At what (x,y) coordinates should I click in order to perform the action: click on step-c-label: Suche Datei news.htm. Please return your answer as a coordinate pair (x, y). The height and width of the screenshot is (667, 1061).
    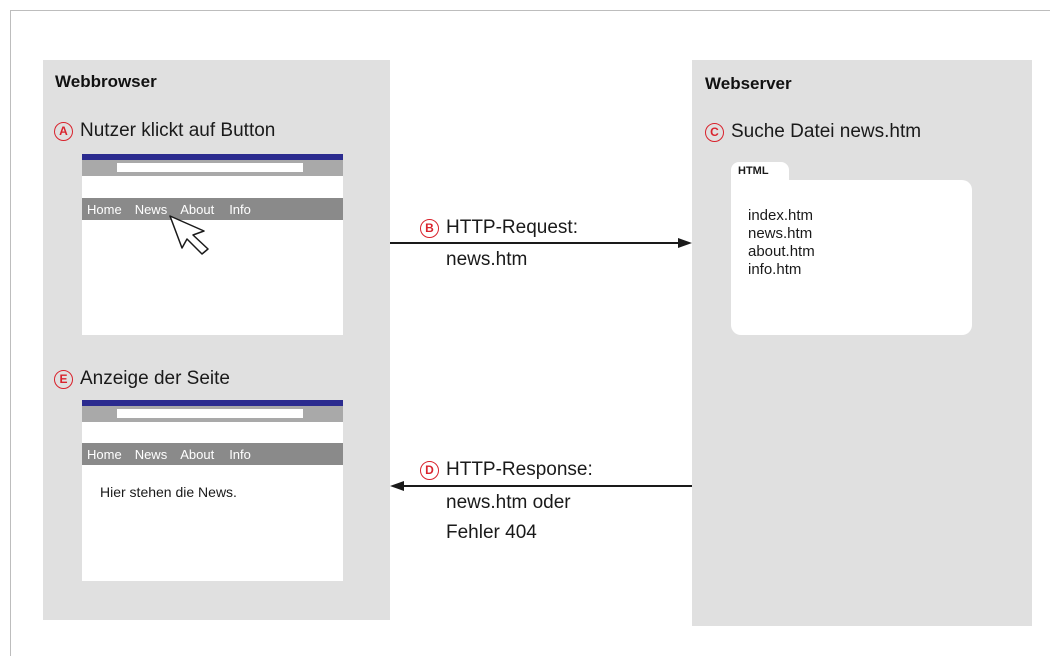
    Looking at the image, I should click on (826, 131).